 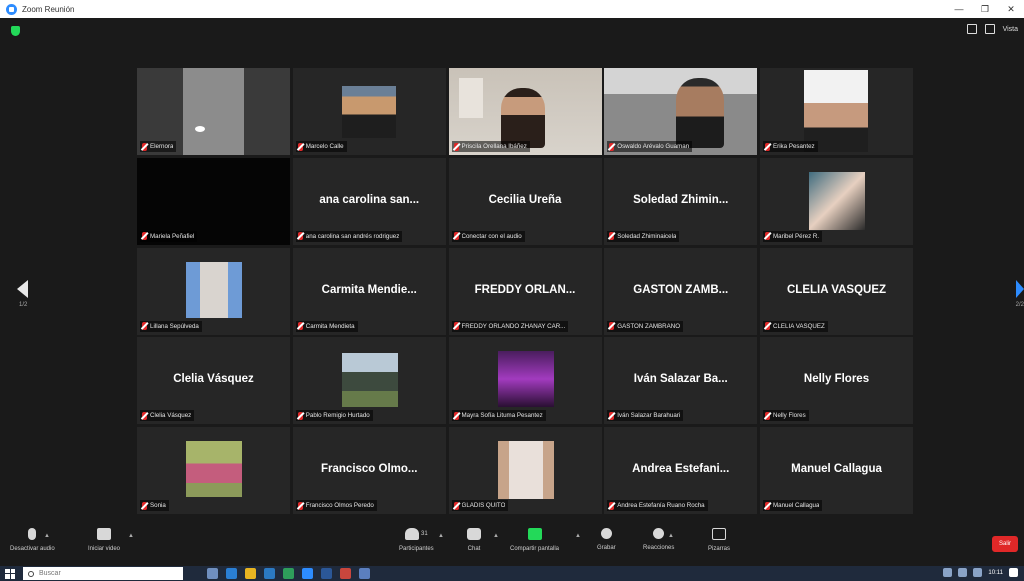 I want to click on task-view-icon, so click(x=212, y=573).